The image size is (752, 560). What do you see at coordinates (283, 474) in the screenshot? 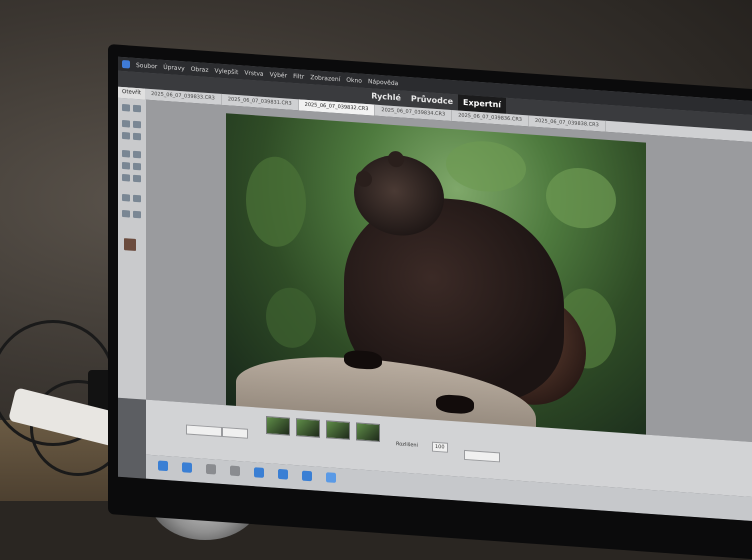
I see `layout-icon` at bounding box center [283, 474].